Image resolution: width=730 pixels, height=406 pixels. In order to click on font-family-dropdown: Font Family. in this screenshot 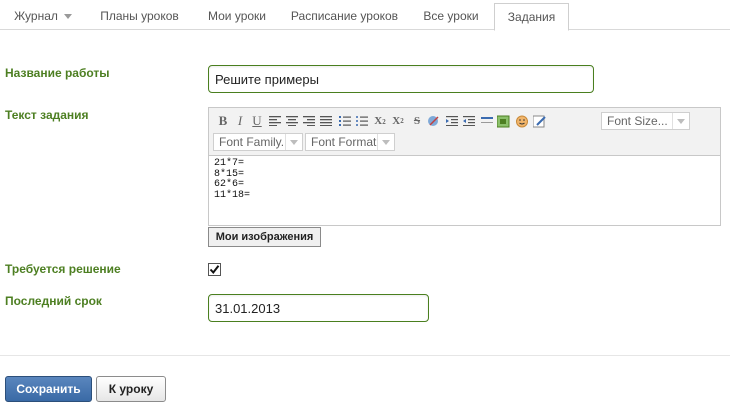, I will do `click(258, 142)`.